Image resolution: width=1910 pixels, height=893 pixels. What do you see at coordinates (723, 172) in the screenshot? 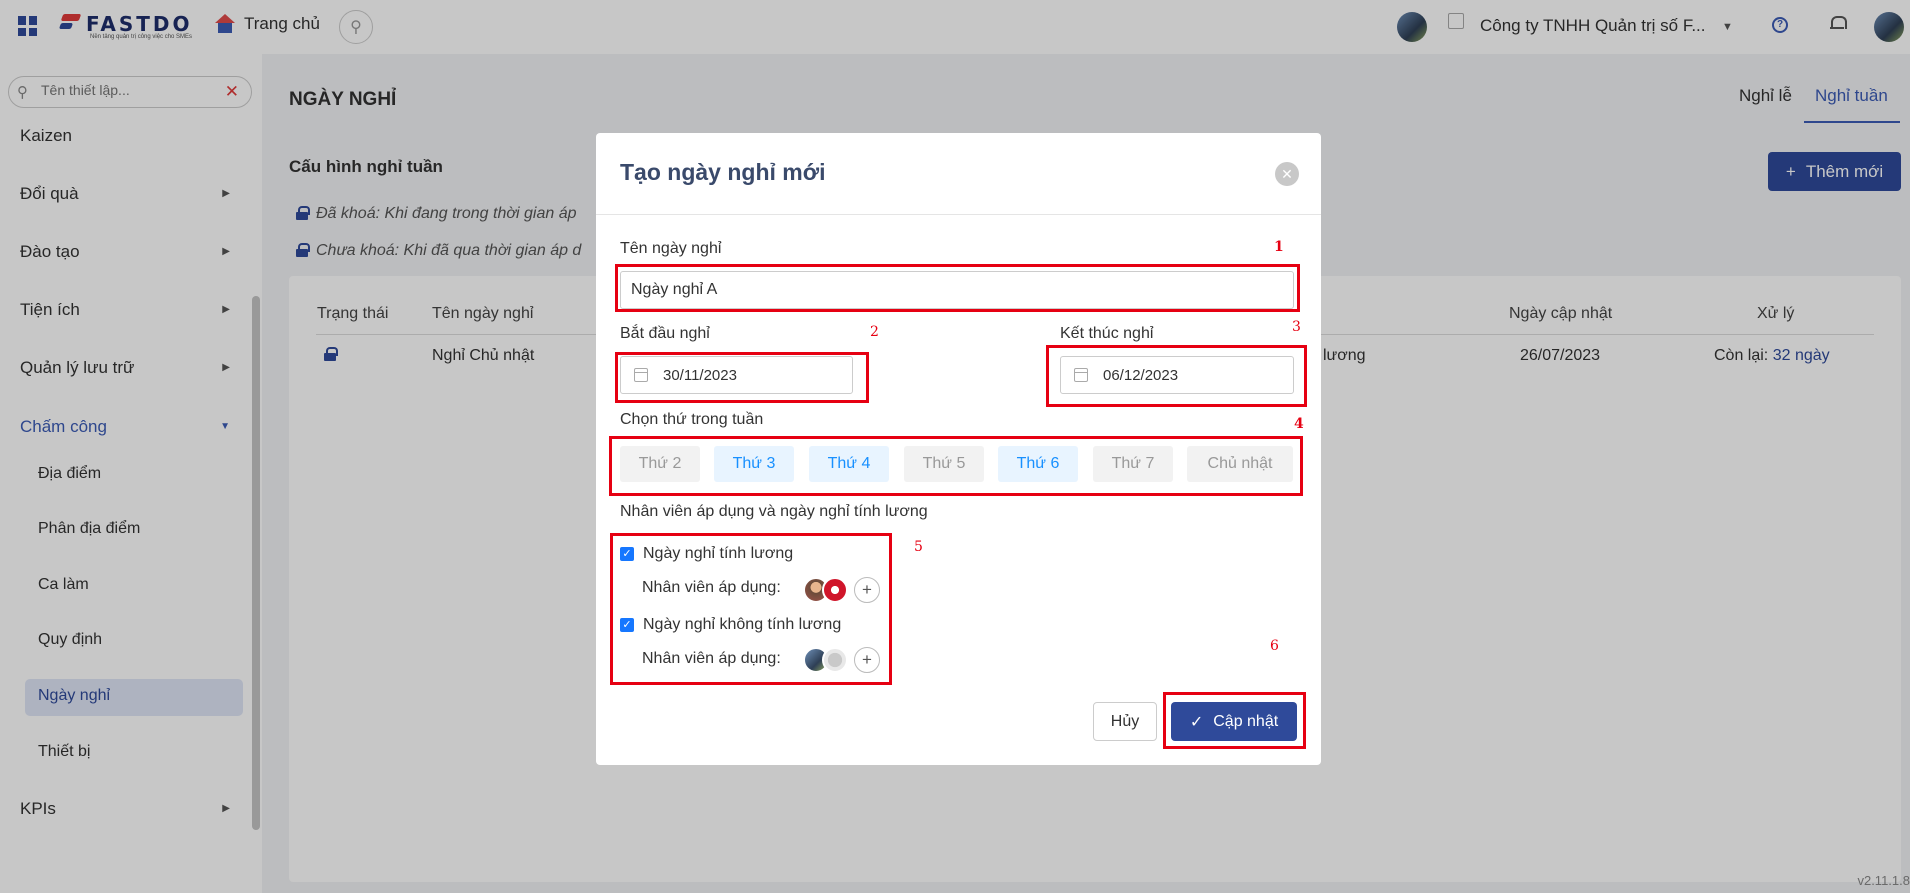
I see `modal-title: Tạo ngày nghỉ mới` at bounding box center [723, 172].